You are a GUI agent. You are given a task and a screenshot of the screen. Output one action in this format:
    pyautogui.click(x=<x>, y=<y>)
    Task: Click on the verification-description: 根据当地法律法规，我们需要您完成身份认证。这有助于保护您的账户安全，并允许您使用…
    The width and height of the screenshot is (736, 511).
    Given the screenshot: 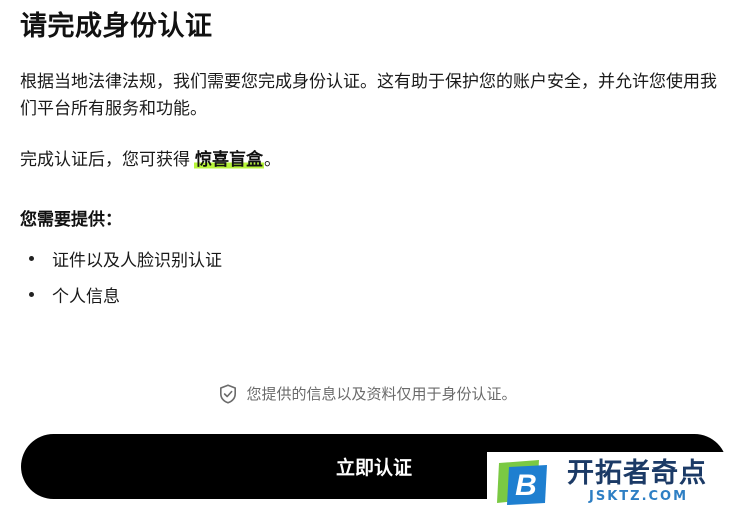 What is the action you would take?
    pyautogui.click(x=368, y=95)
    